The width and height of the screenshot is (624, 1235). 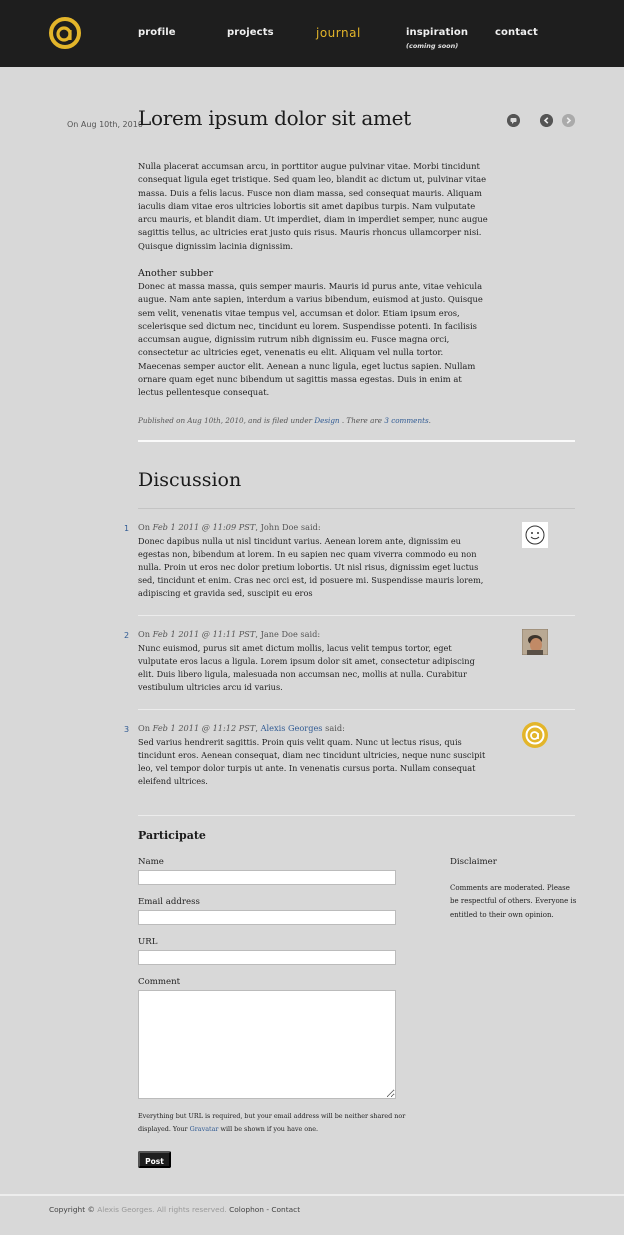 What do you see at coordinates (267, 957) in the screenshot?
I see `url-input` at bounding box center [267, 957].